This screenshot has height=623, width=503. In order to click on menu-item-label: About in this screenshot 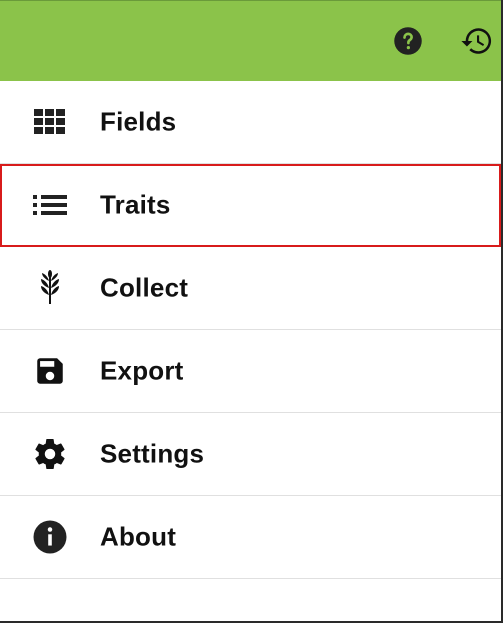, I will do `click(138, 536)`.